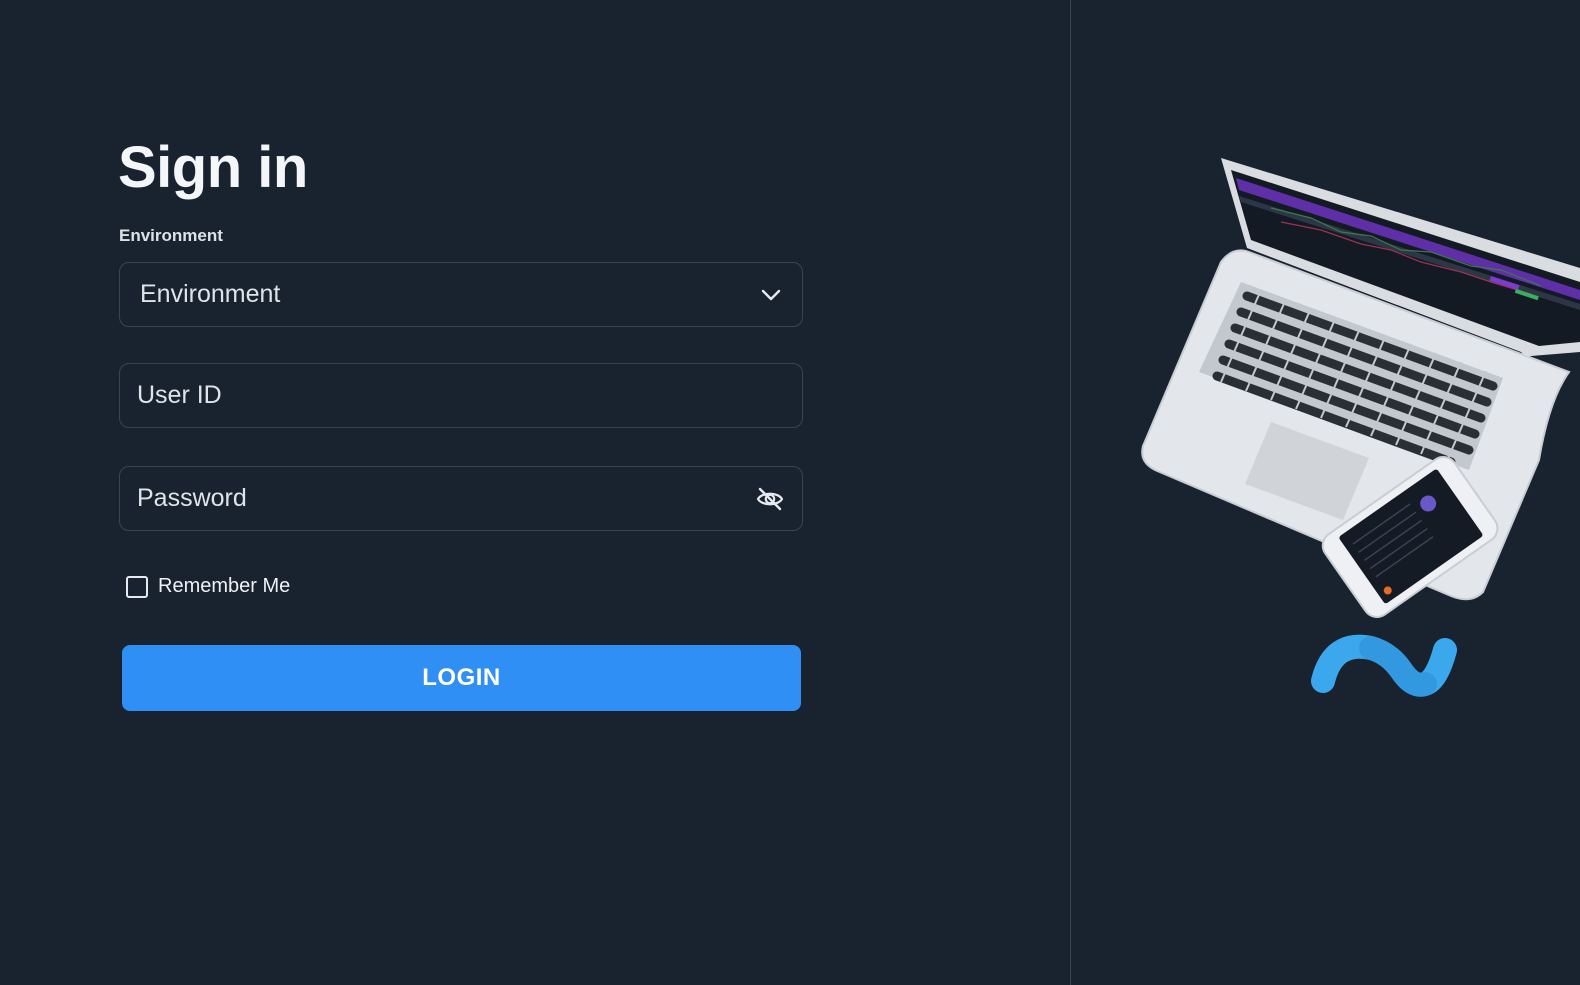  Describe the element at coordinates (224, 586) in the screenshot. I see `remember-me-label: Remember Me` at that location.